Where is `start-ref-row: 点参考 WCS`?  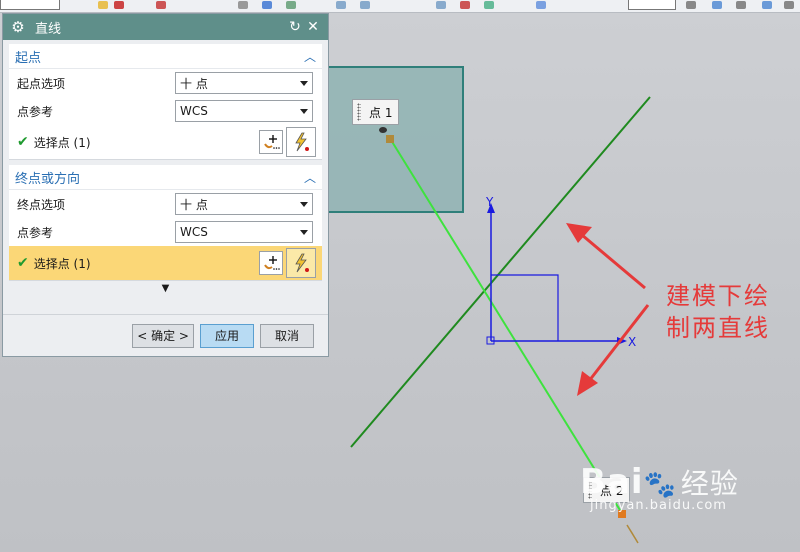 start-ref-row: 点参考 WCS is located at coordinates (165, 111).